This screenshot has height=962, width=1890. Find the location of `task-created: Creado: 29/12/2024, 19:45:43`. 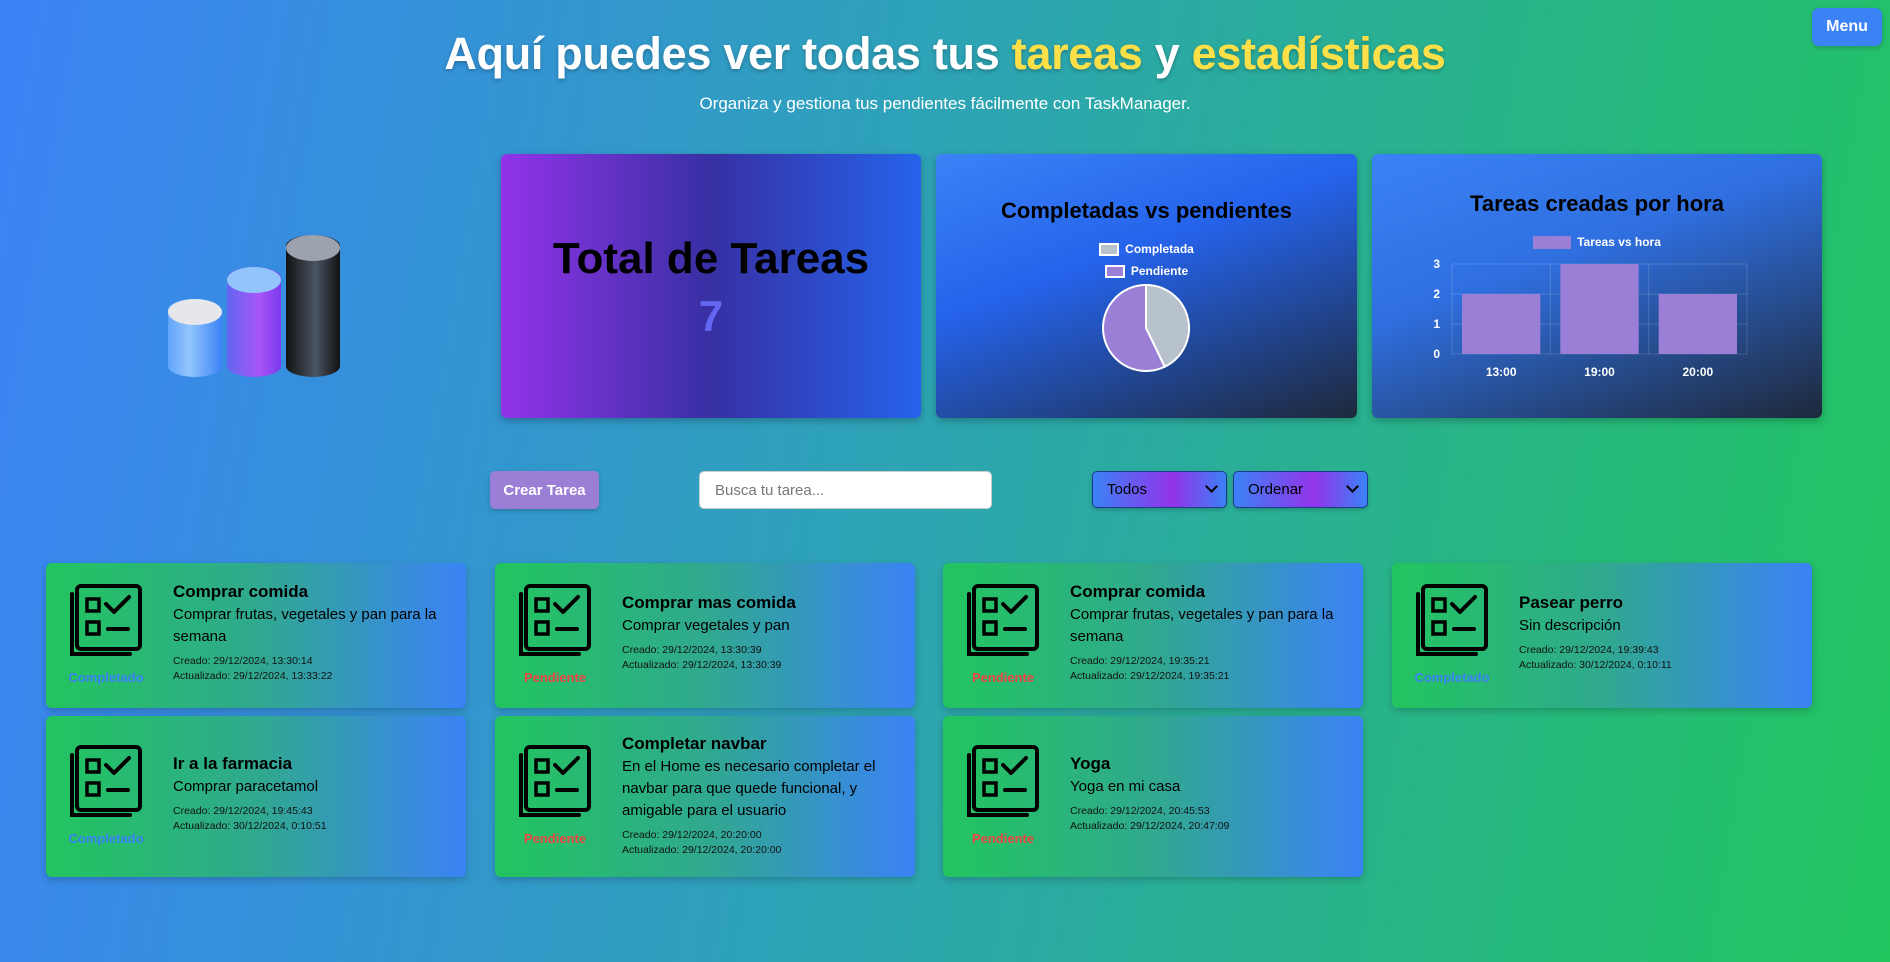

task-created: Creado: 29/12/2024, 19:45:43 is located at coordinates (243, 811).